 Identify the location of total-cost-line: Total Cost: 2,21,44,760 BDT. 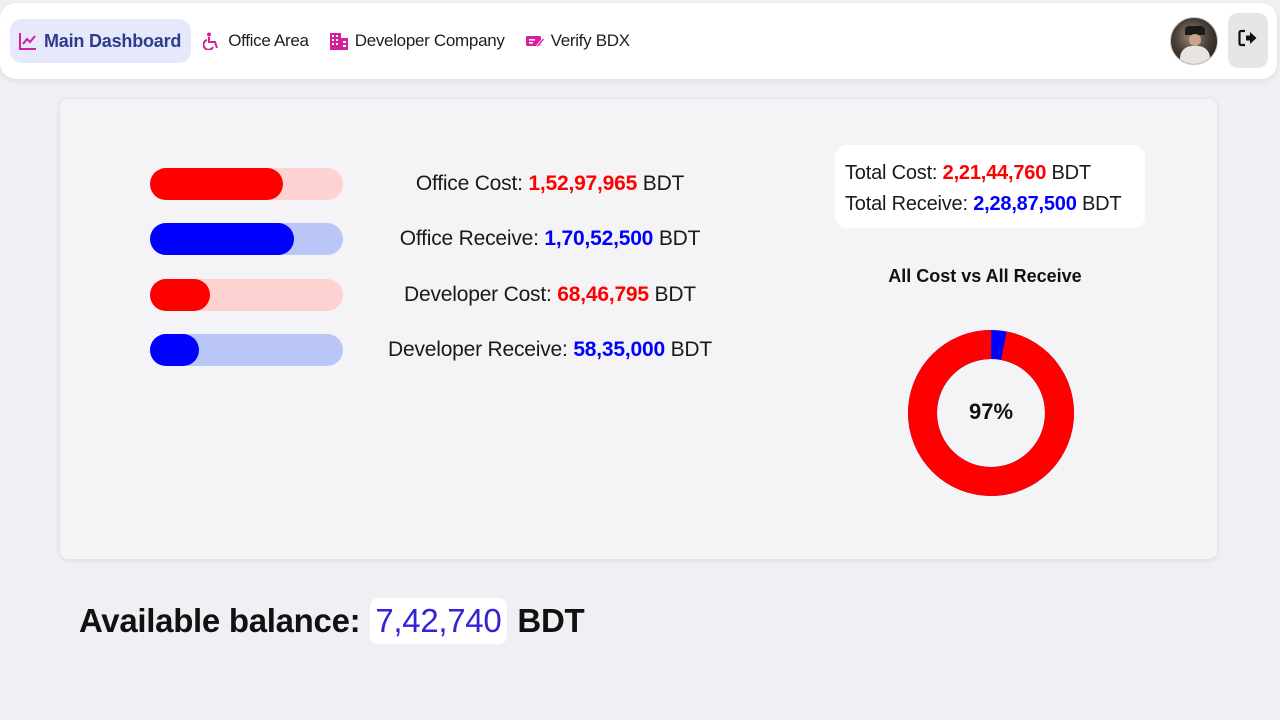
(995, 173).